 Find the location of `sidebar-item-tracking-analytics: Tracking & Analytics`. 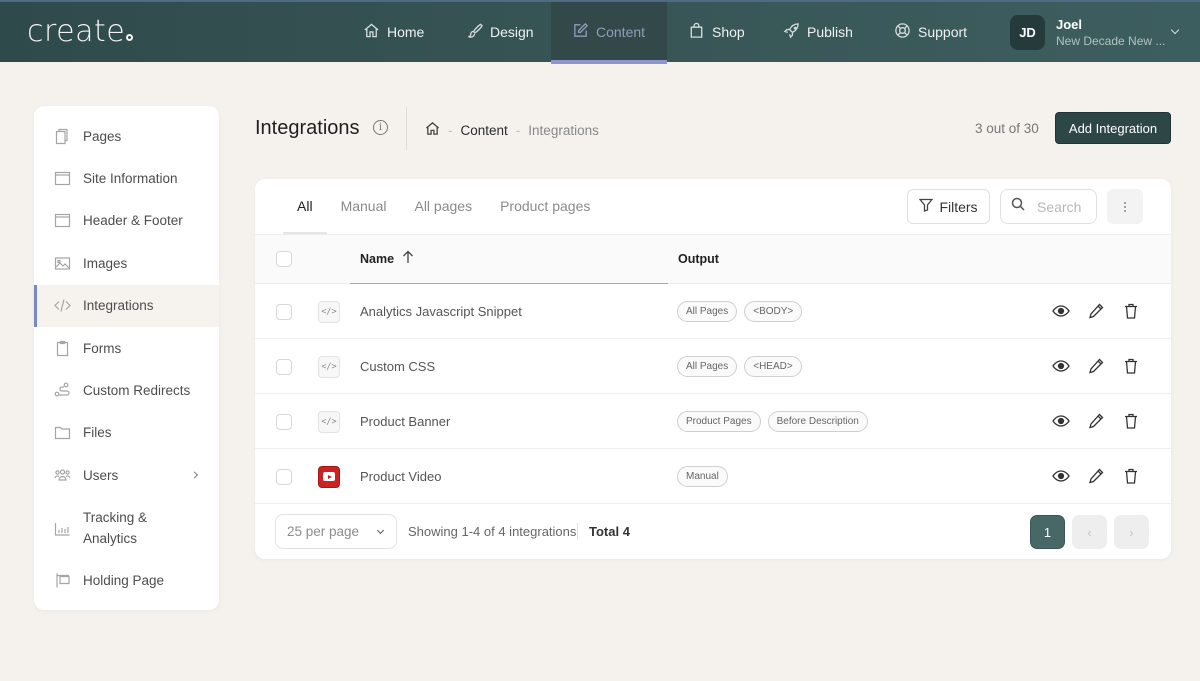

sidebar-item-tracking-analytics: Tracking & Analytics is located at coordinates (126, 528).